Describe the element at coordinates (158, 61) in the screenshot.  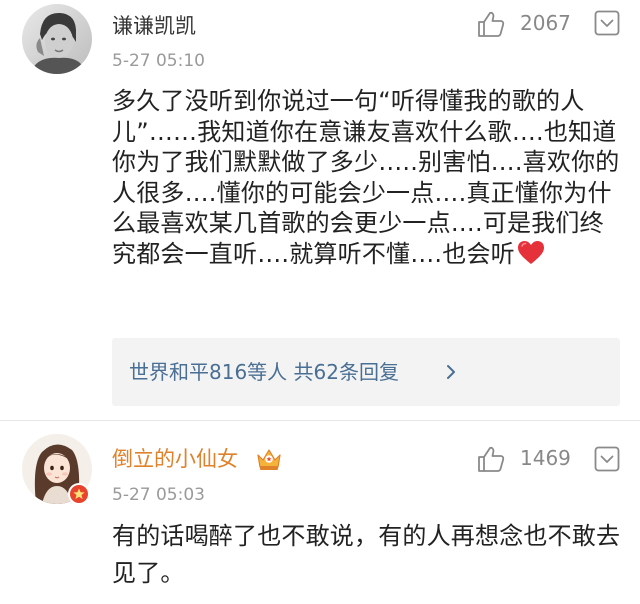
I see `comment-timestamp: 5-27 05:10` at that location.